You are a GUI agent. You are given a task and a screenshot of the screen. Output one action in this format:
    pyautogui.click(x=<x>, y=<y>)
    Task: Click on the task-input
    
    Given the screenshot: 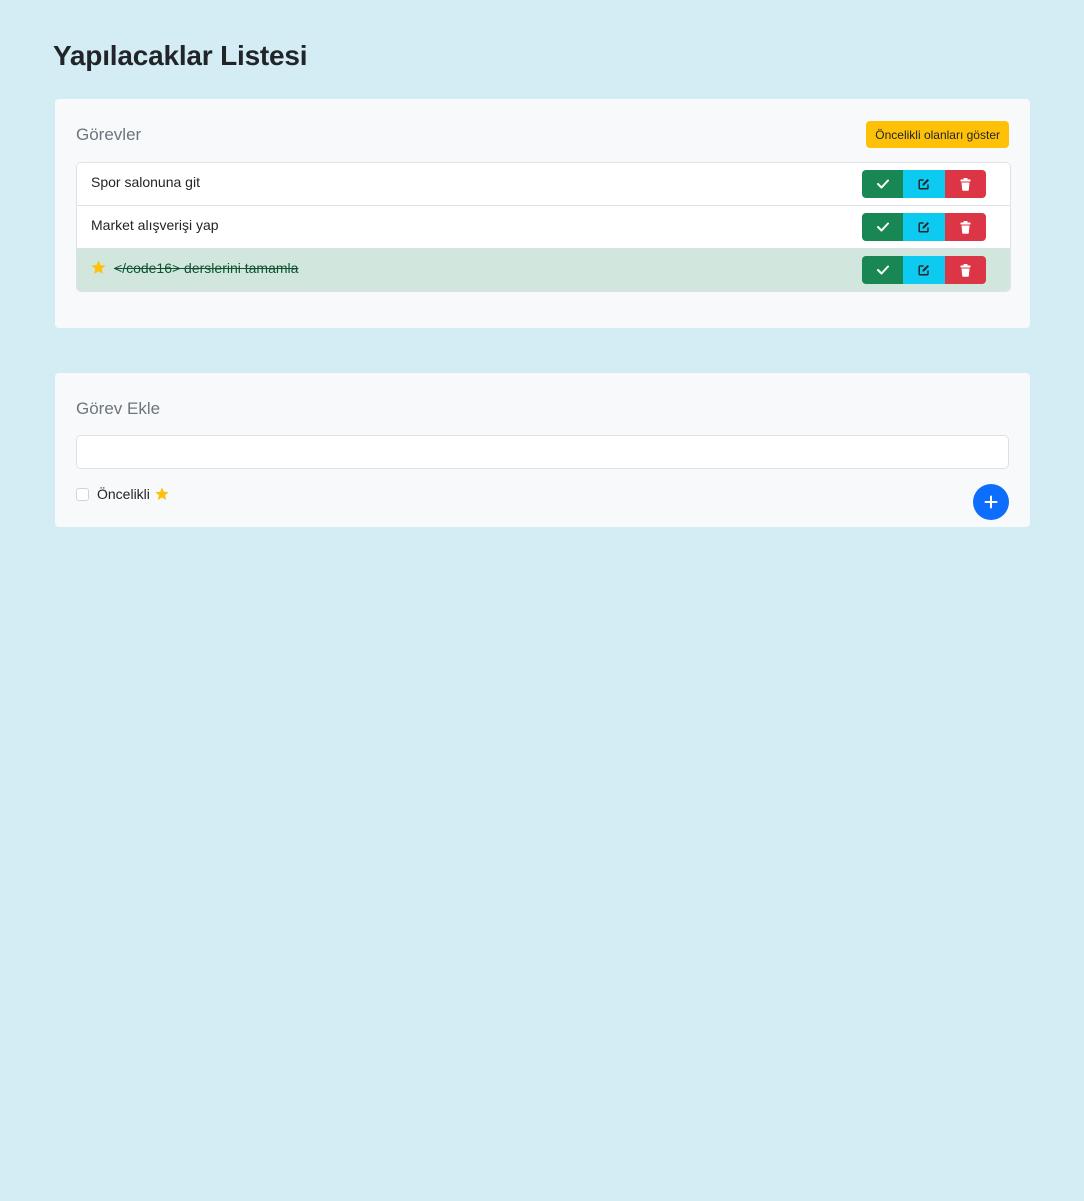 What is the action you would take?
    pyautogui.click(x=542, y=452)
    